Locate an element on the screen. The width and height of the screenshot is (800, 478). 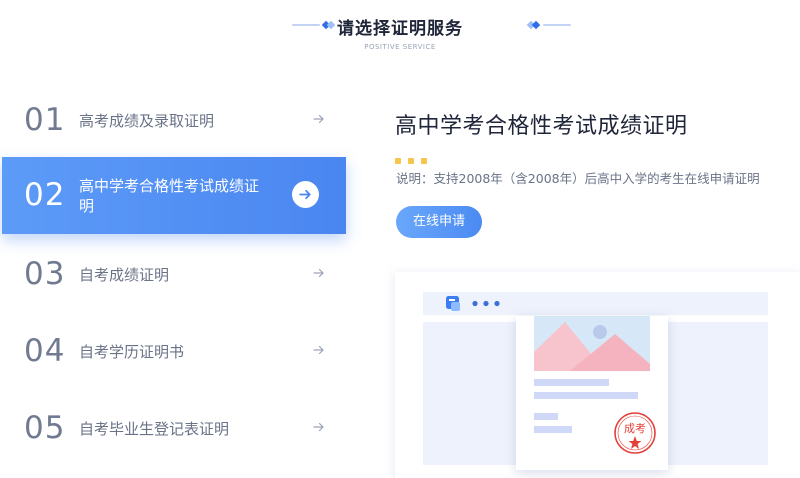
menu-item-label: 自考毕业生登记表证明 is located at coordinates (154, 428).